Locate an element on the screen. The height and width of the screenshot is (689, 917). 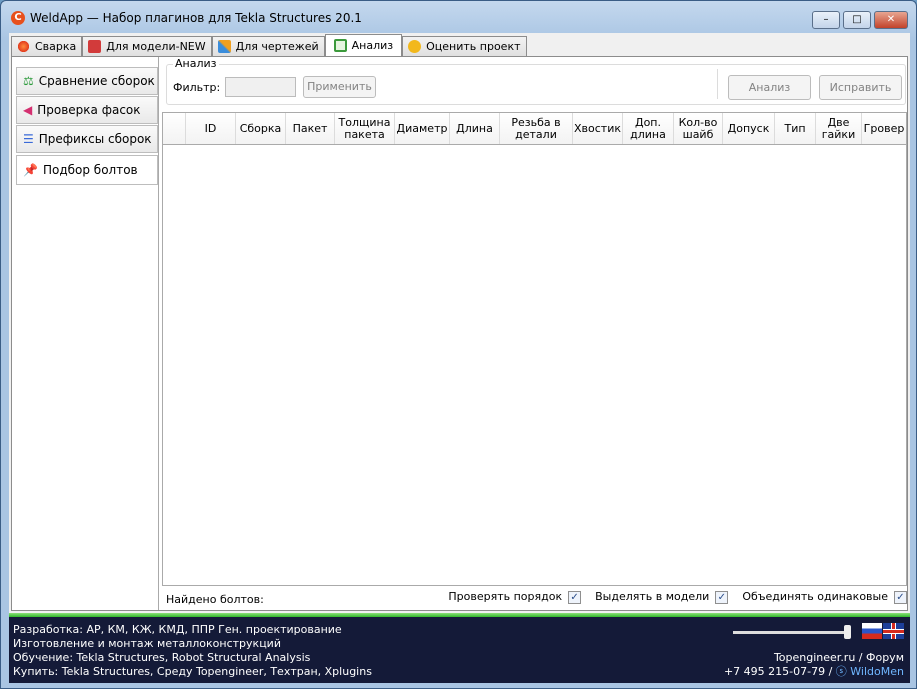
column-header: Диаметр is located at coordinates (422, 128).